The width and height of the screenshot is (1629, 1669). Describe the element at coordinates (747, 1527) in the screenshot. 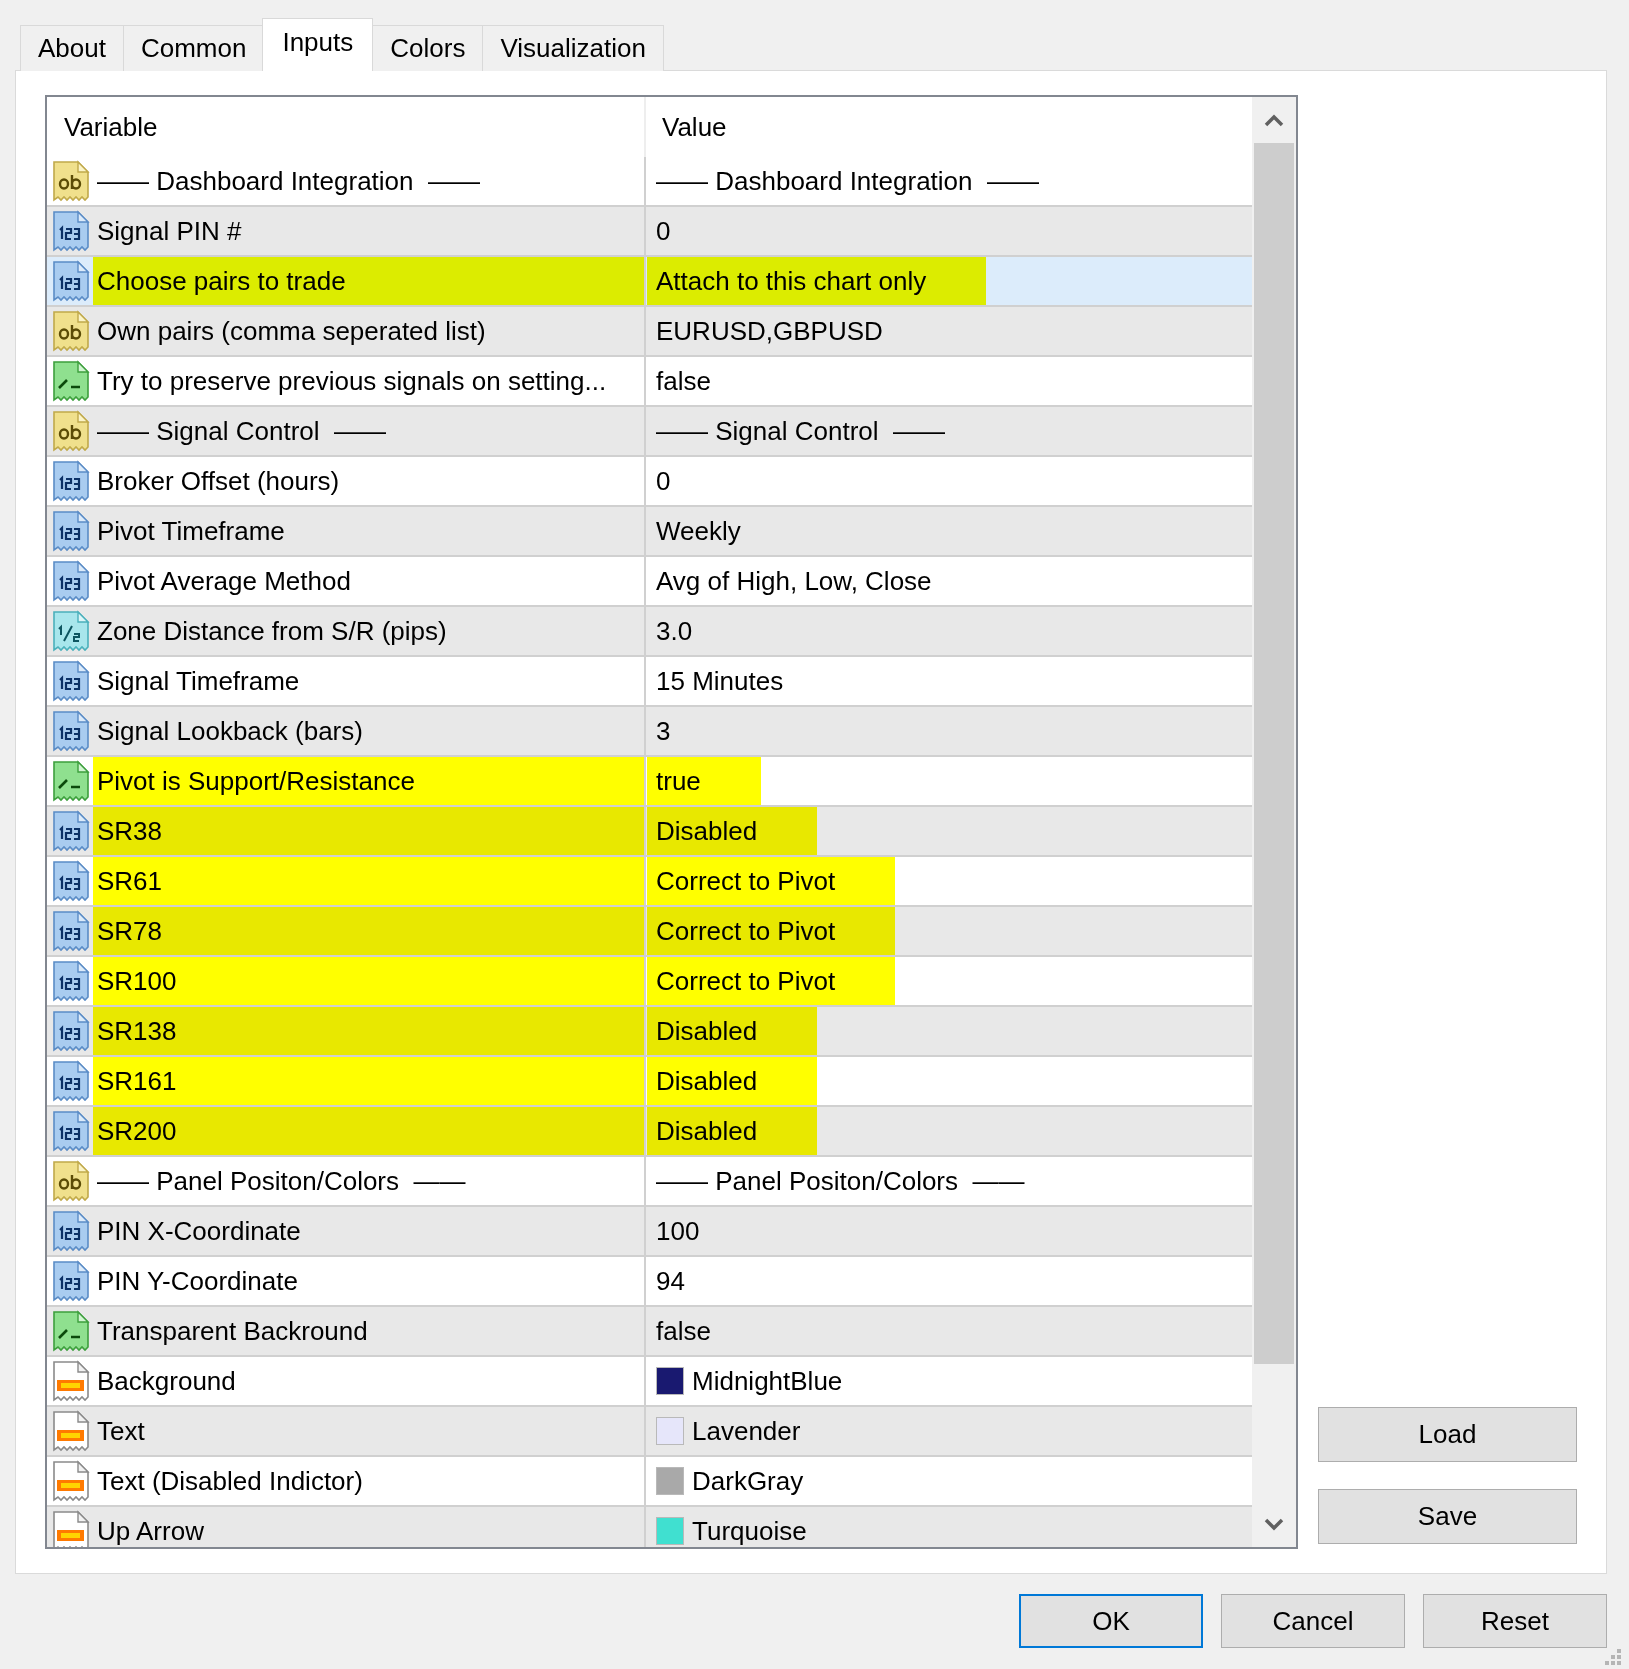

I see `parameter-value: Turquoise` at that location.